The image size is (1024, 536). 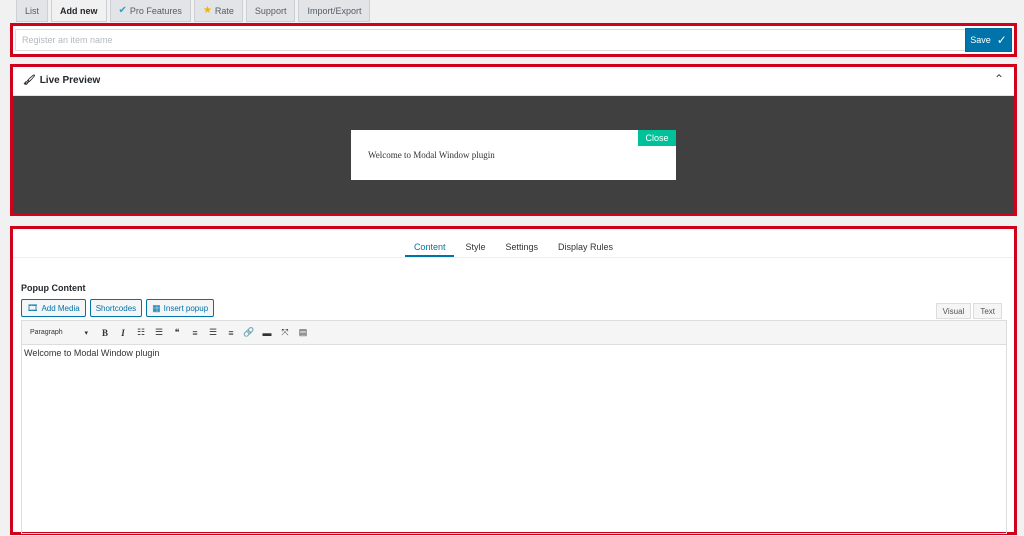 What do you see at coordinates (122, 10) in the screenshot?
I see `check-icon: ✔` at bounding box center [122, 10].